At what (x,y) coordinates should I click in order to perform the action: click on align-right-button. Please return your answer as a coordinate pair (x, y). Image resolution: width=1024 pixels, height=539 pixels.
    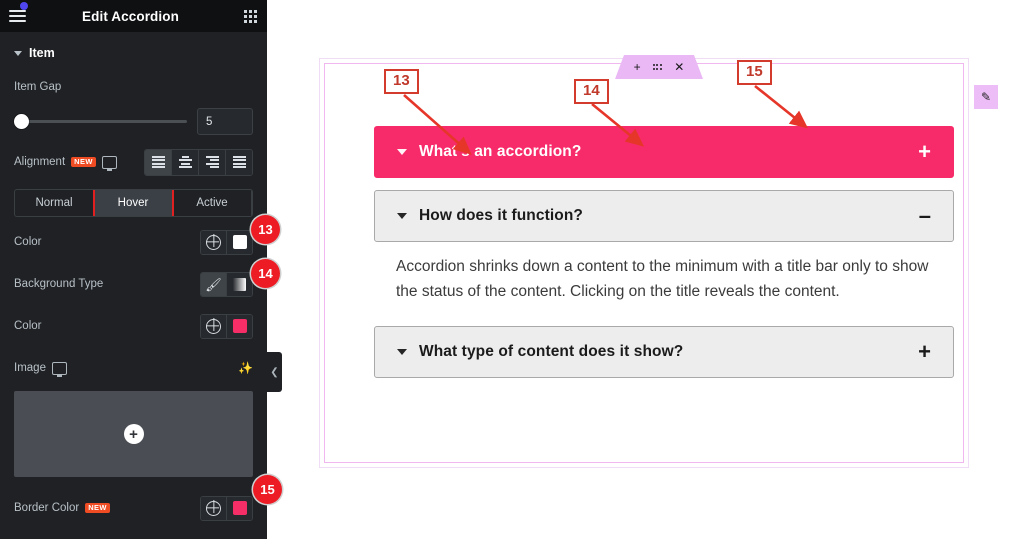
    Looking at the image, I should click on (212, 162).